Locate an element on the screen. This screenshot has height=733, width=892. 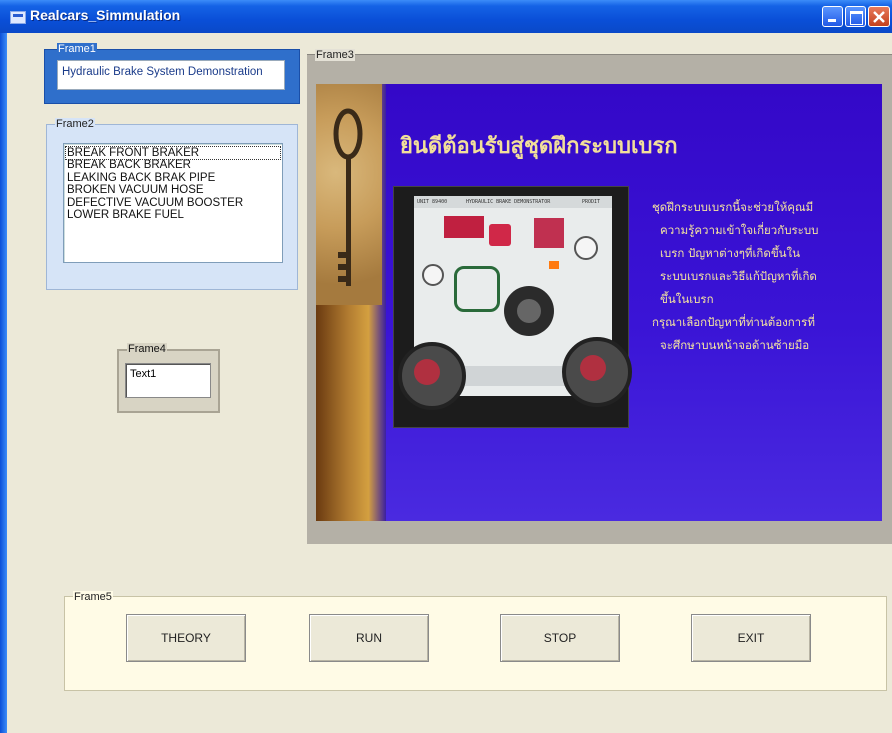
close-icon is located at coordinates (879, 17).